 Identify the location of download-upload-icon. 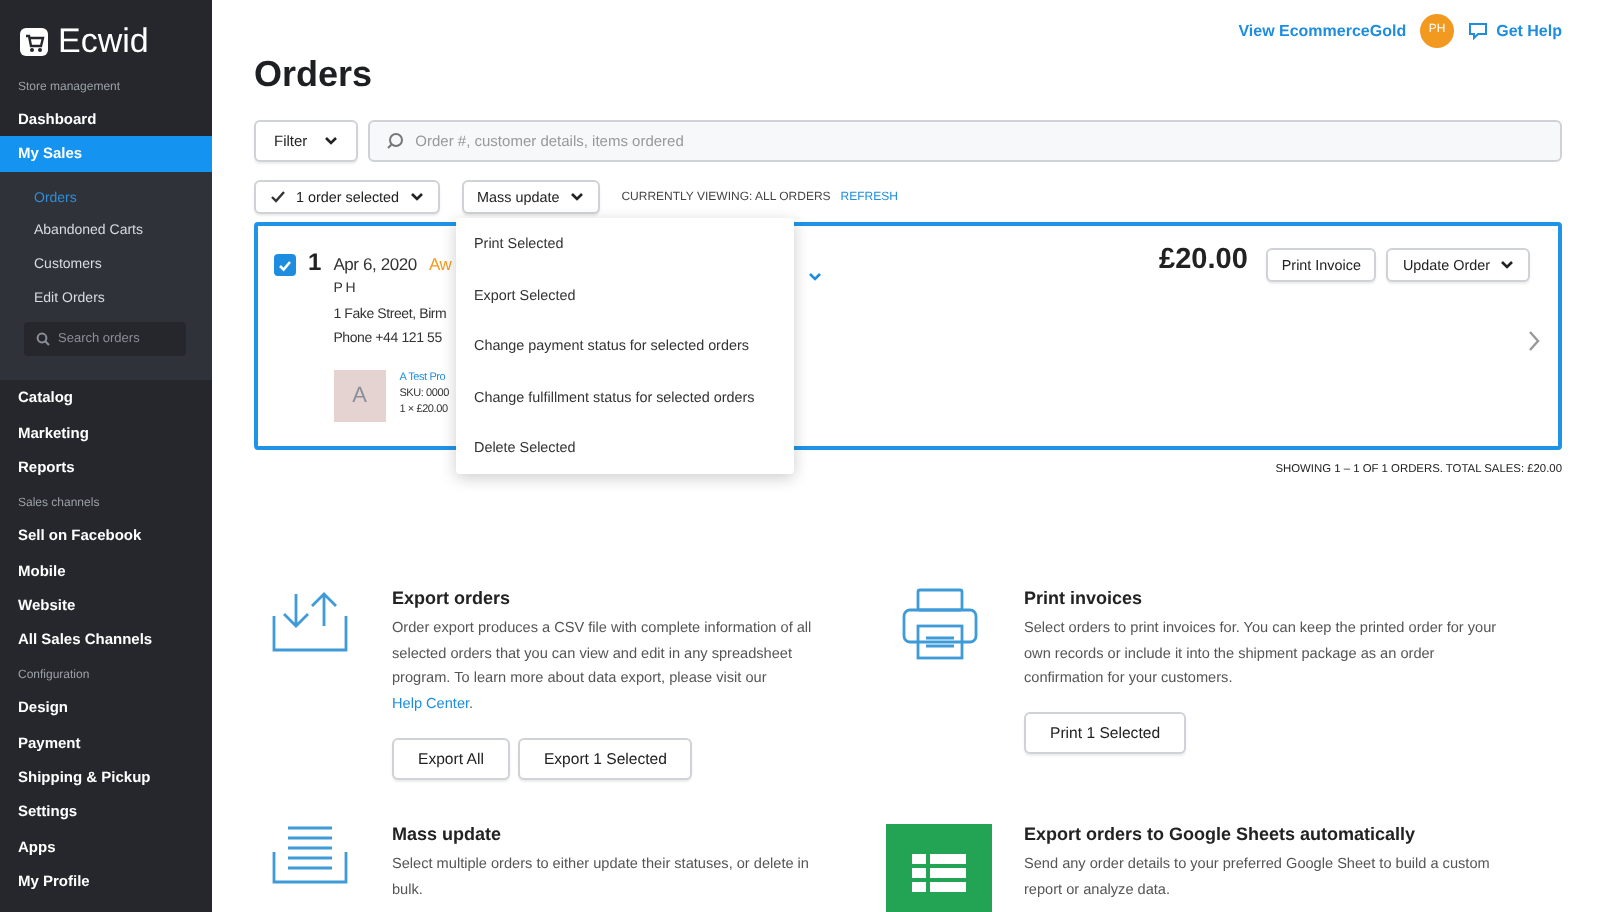
(310, 620).